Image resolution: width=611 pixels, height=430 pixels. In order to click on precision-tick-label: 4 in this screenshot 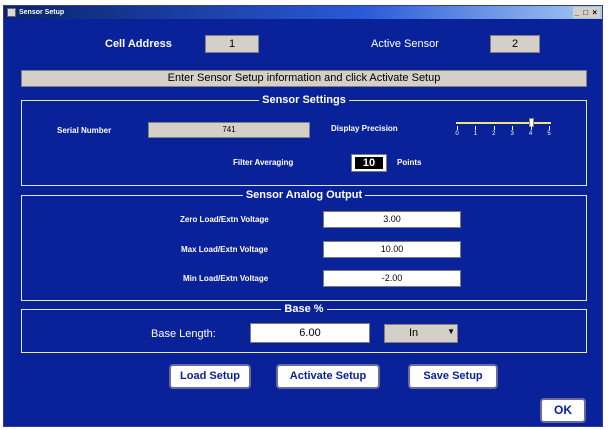, I will do `click(530, 134)`.